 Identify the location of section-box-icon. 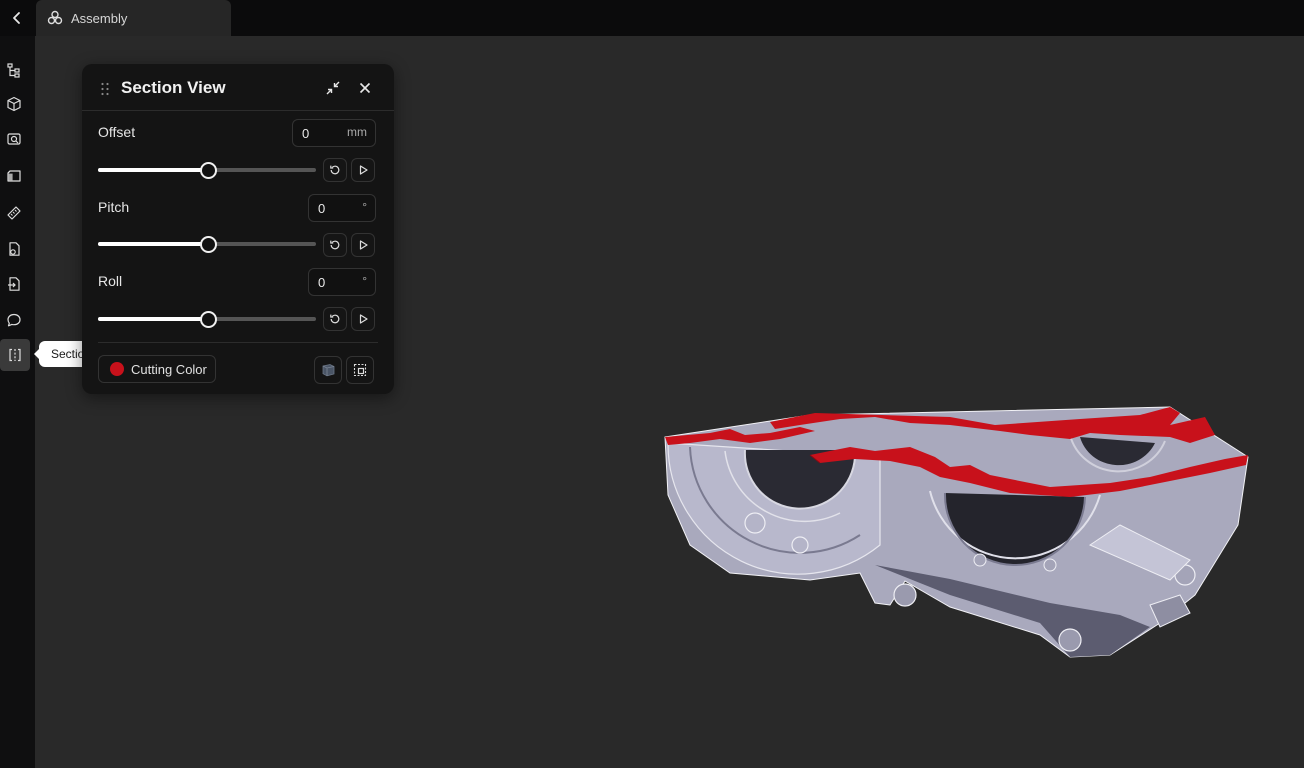
(360, 370).